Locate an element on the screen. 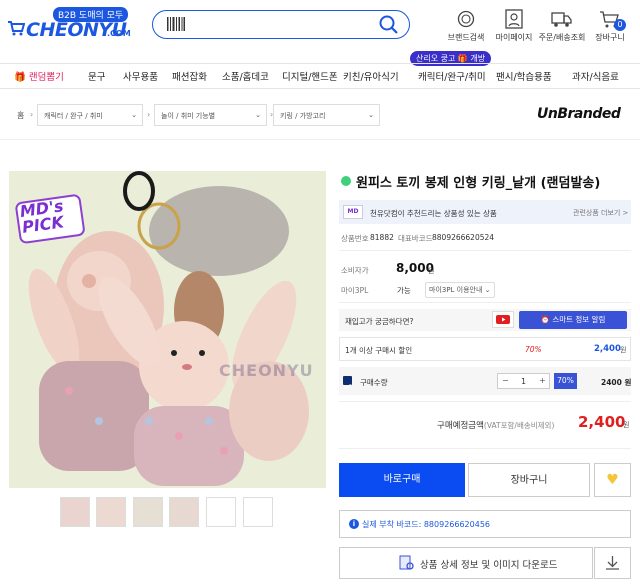 This screenshot has height=587, width=640. minus-button: − is located at coordinates (505, 380).